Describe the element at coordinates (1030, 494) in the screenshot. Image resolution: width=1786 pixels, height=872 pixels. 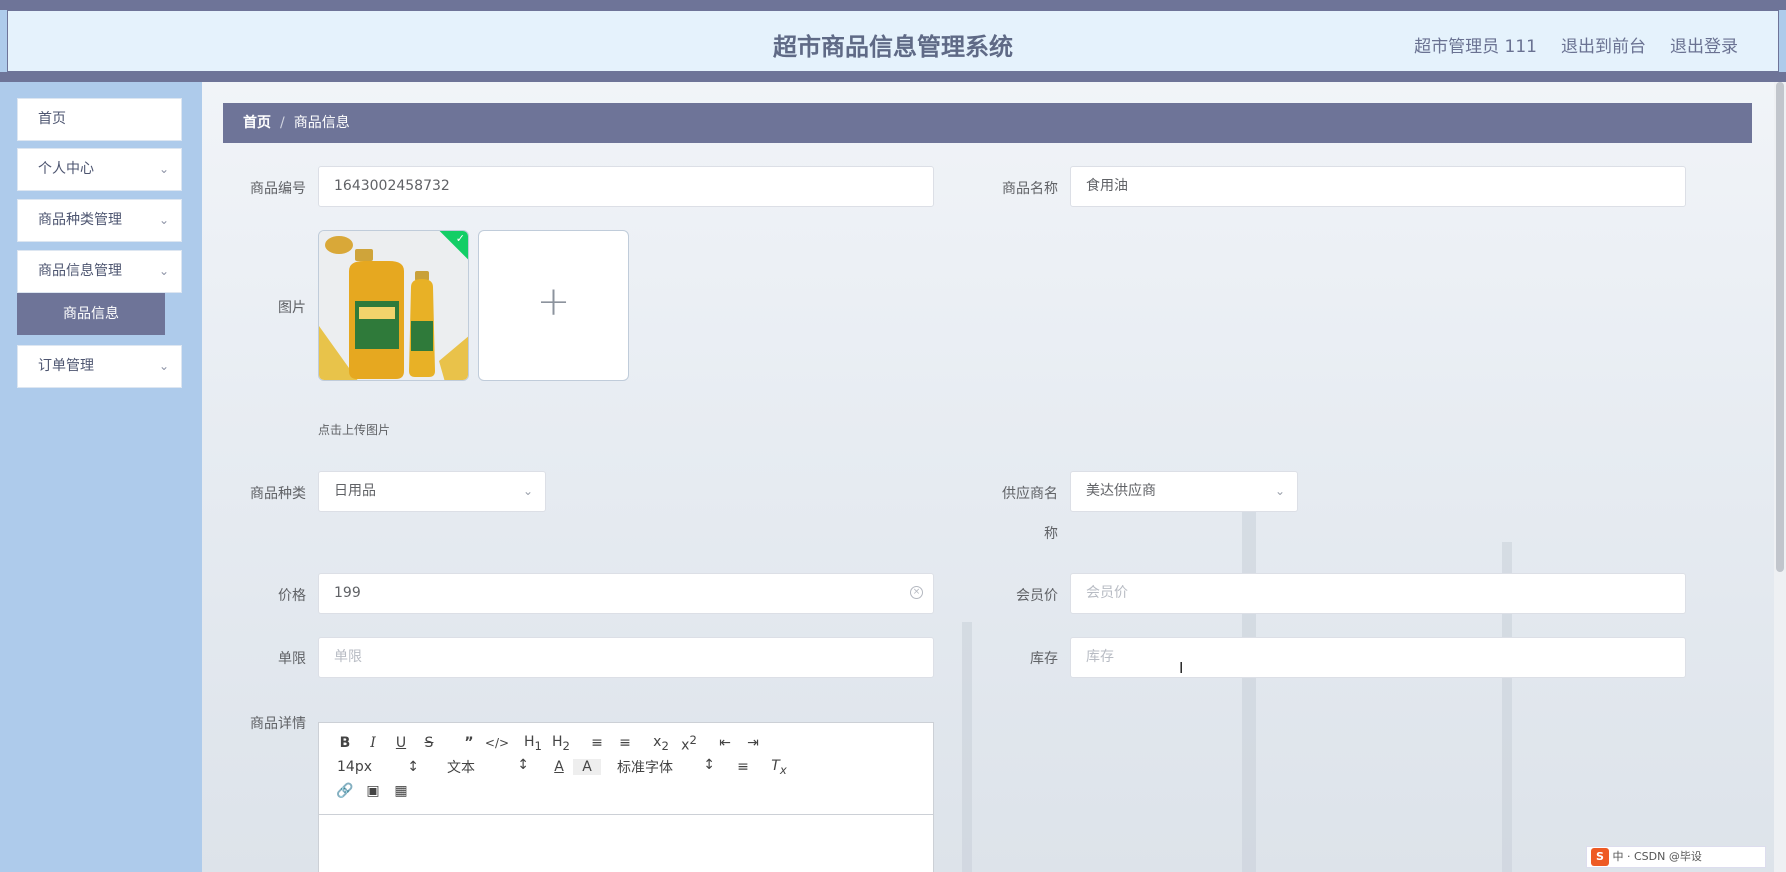
I see `supplier-label: 供应商名` at that location.